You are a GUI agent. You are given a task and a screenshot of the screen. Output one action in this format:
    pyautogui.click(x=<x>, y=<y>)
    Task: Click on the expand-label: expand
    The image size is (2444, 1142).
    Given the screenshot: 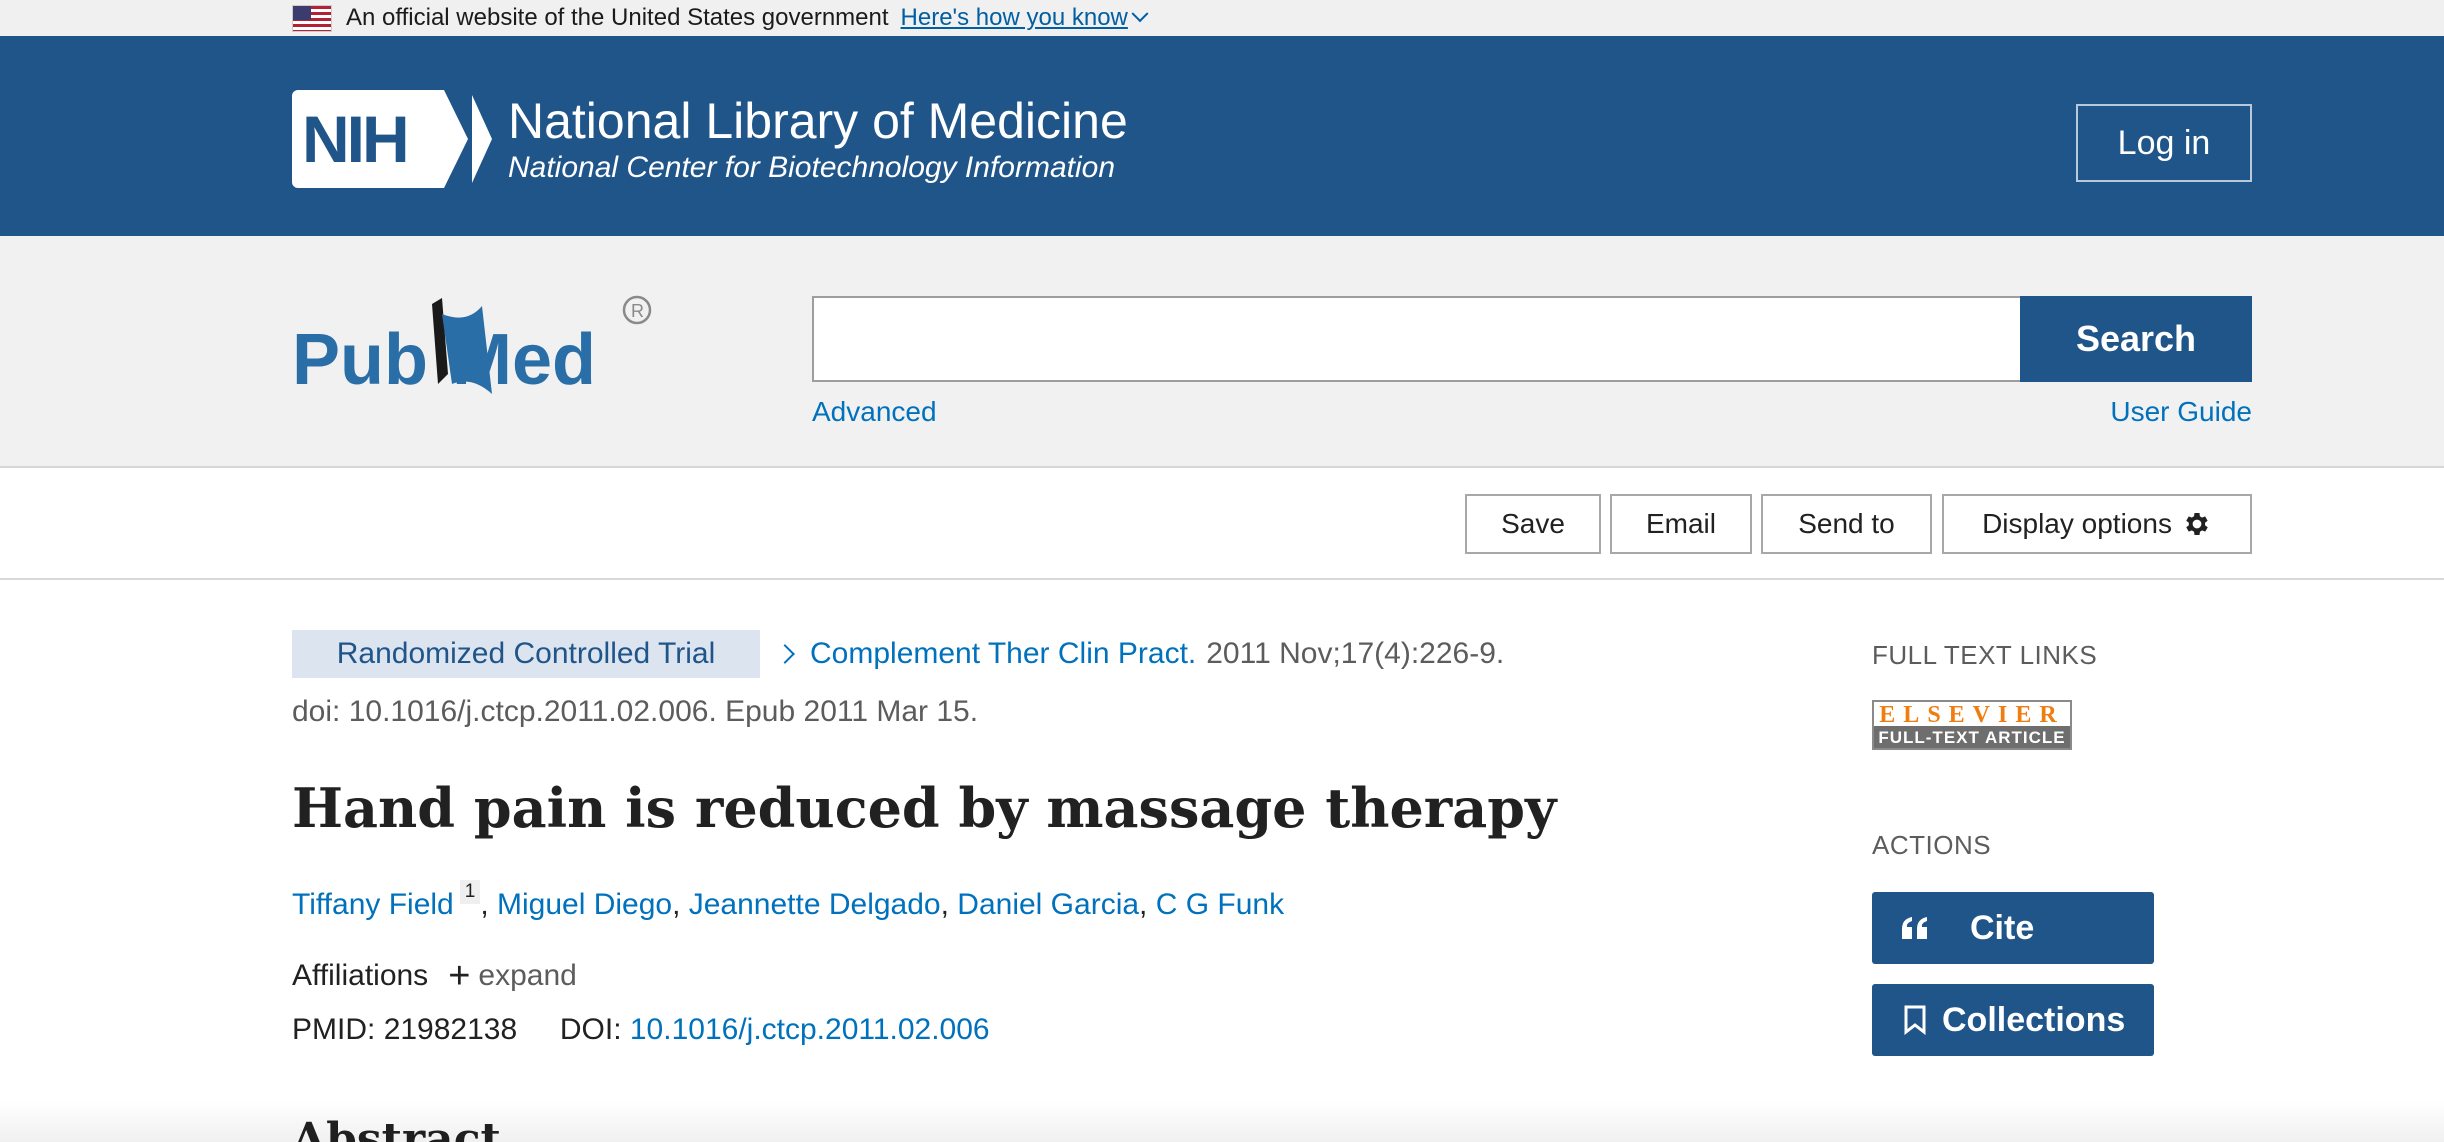 What is the action you would take?
    pyautogui.click(x=527, y=975)
    